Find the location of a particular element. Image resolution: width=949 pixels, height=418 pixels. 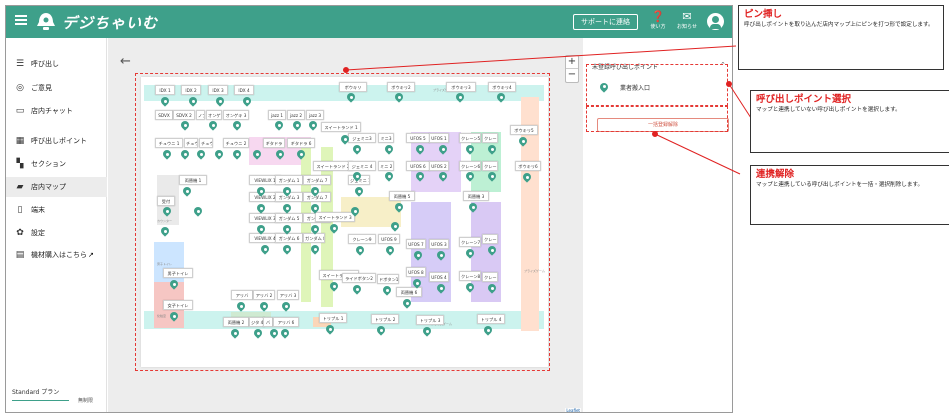

annotation-title: 呼び出しポイント選択 is located at coordinates (804, 99).